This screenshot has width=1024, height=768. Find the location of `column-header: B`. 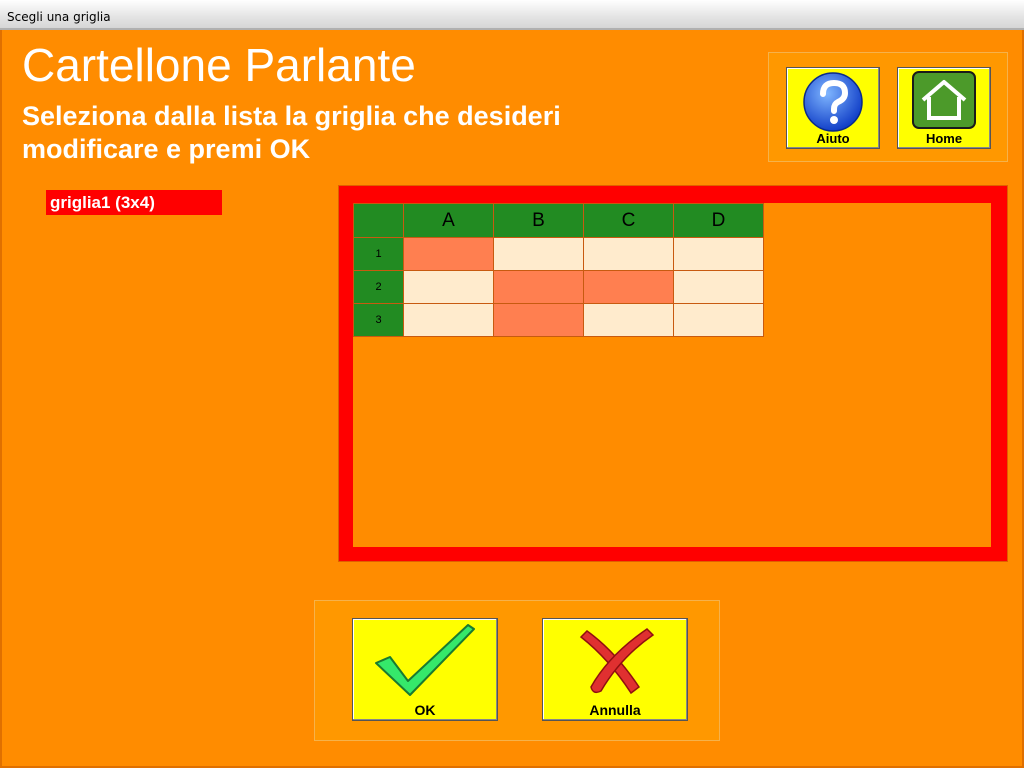

column-header: B is located at coordinates (538, 220).